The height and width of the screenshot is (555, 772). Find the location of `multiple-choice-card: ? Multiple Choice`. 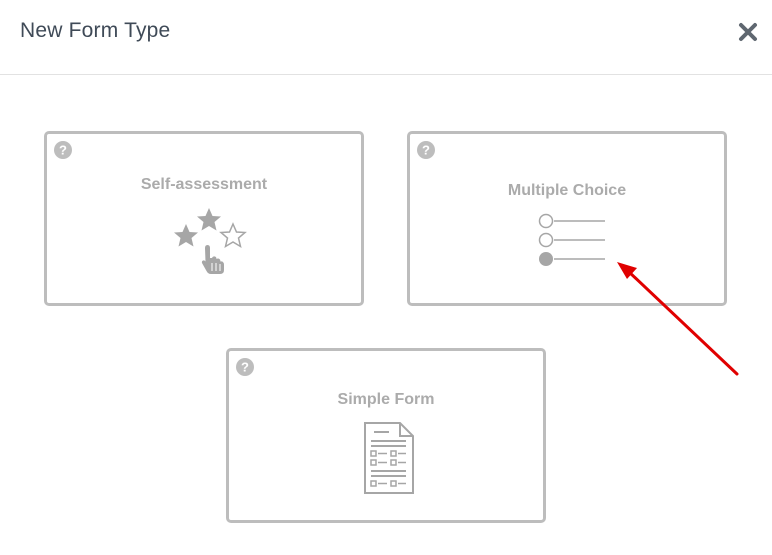

multiple-choice-card: ? Multiple Choice is located at coordinates (567, 218).